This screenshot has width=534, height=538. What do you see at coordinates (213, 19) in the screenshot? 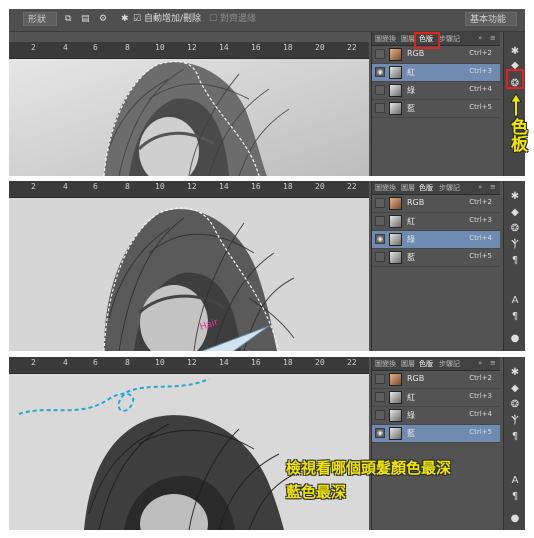
I see `align-edges-checkbox: ☐` at bounding box center [213, 19].